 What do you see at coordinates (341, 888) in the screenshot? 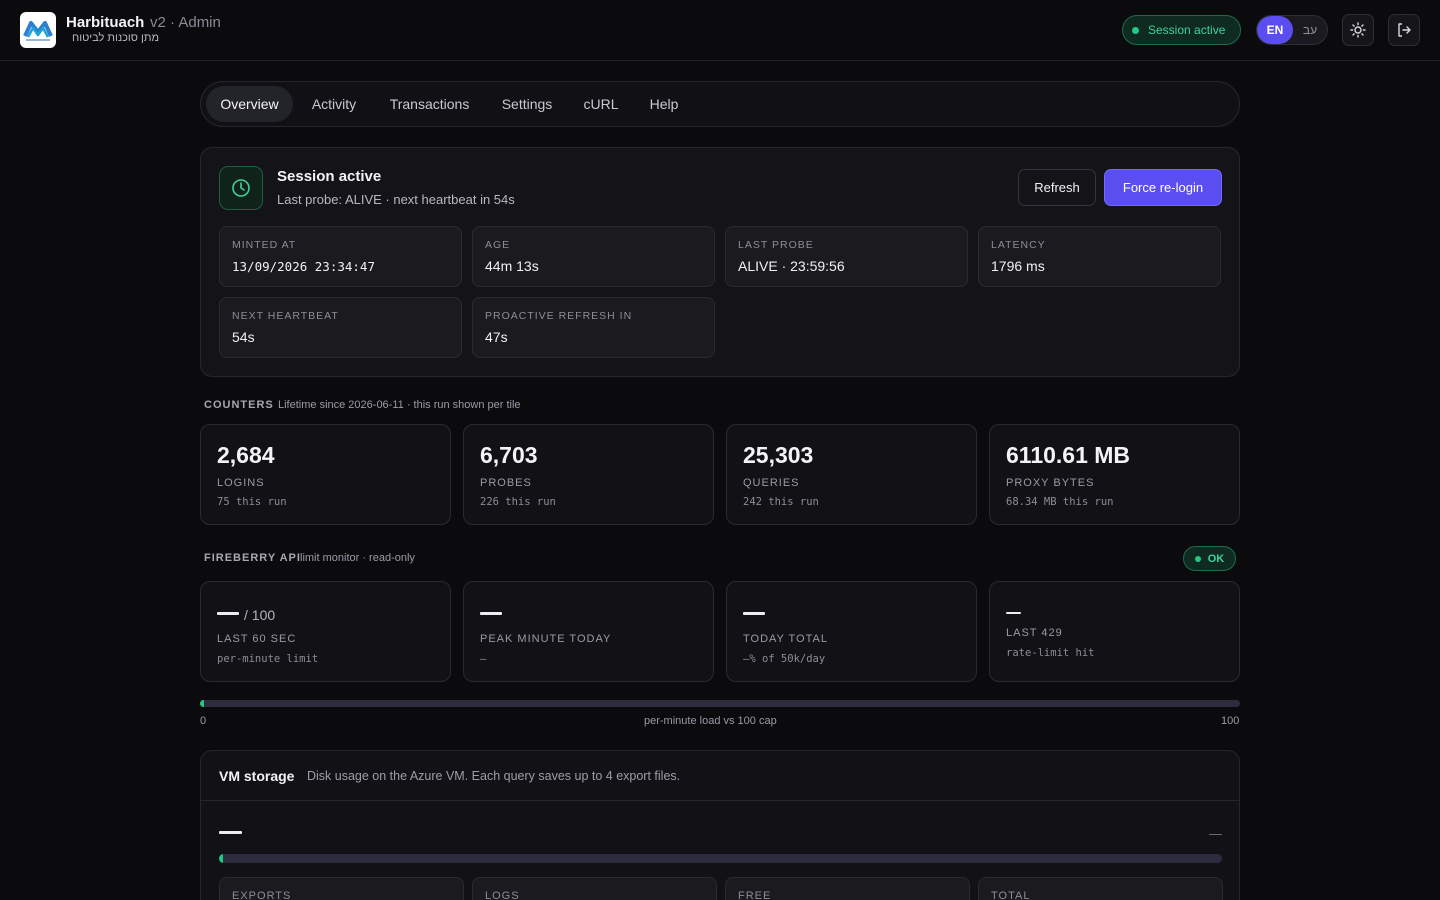
I see `vm-cell-exports: EXPORTS` at bounding box center [341, 888].